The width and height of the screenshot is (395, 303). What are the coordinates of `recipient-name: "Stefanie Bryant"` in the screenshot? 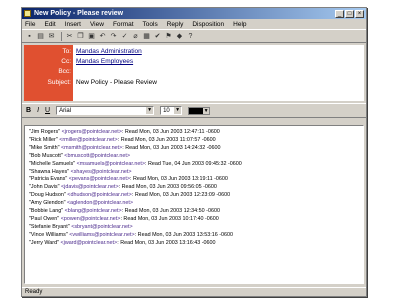 It's located at (49, 226).